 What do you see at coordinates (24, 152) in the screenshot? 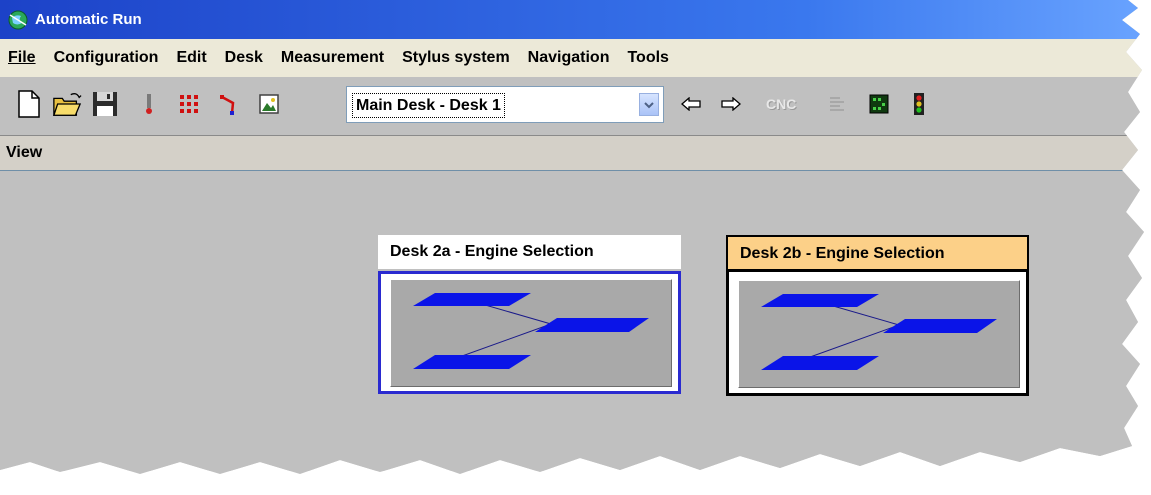
I see `view-label: View` at bounding box center [24, 152].